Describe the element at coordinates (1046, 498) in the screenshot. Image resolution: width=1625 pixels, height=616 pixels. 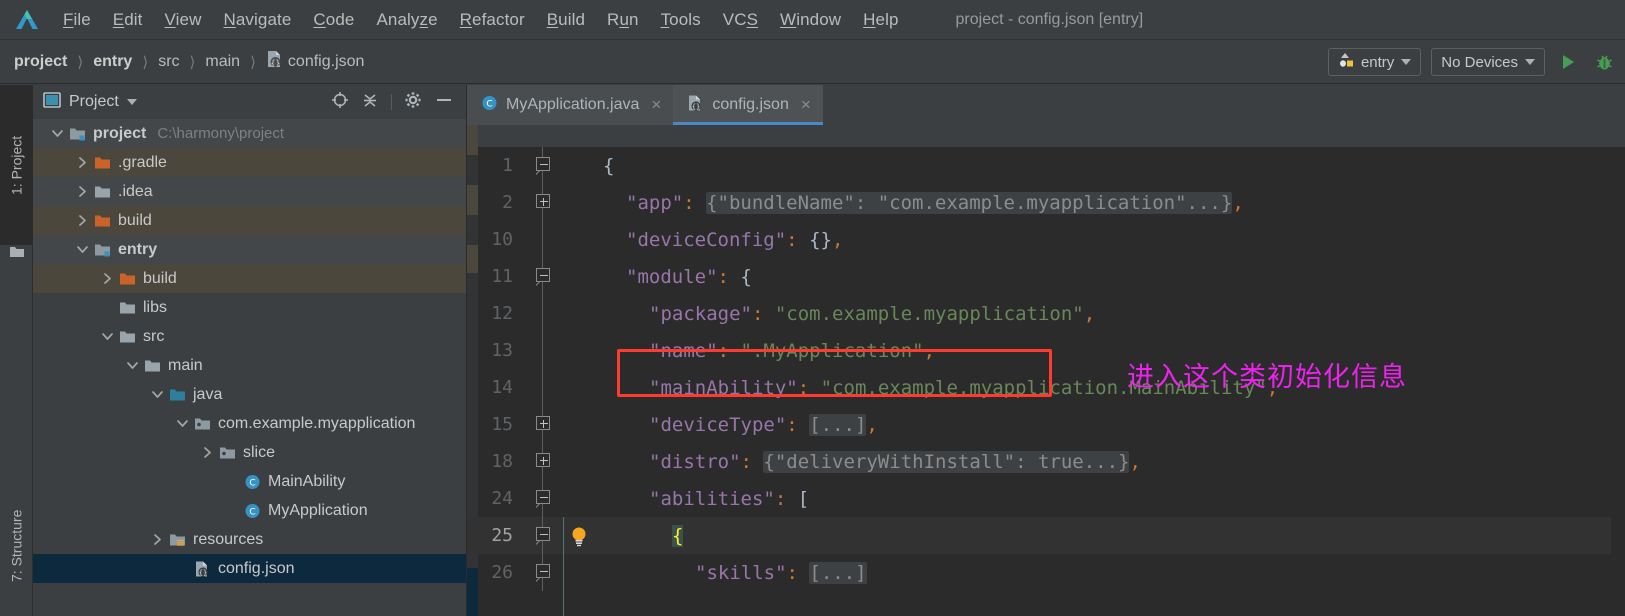
I see `code-line-24: 24 "abilities": [` at that location.